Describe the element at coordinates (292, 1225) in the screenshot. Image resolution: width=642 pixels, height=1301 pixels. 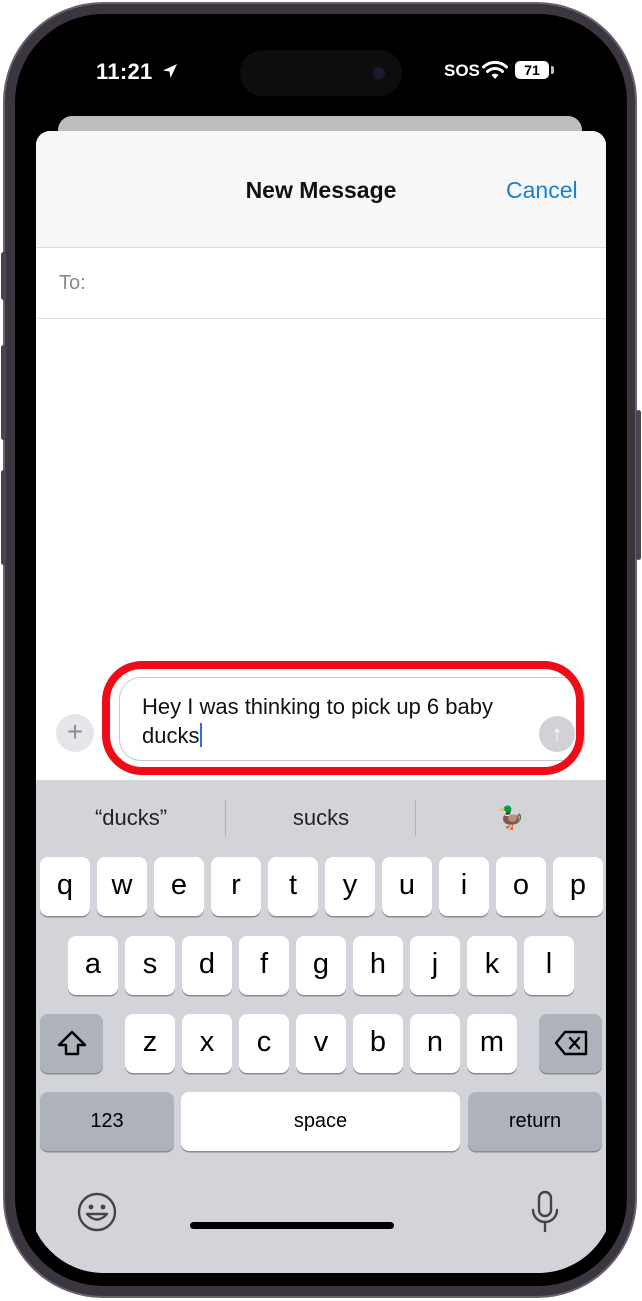
I see `home-indicator` at that location.